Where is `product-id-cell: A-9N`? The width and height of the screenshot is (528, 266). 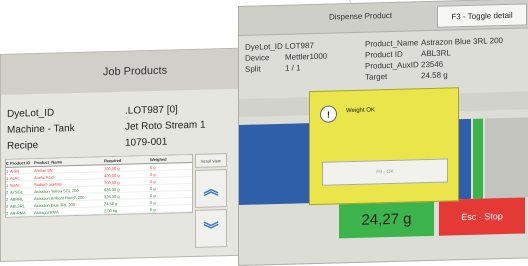
product-id-cell: A-9N is located at coordinates (15, 170).